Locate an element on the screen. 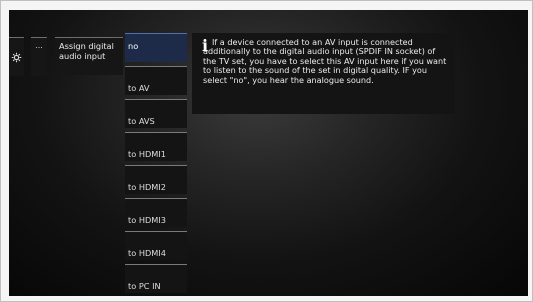 The width and height of the screenshot is (533, 302). option-label: to AV is located at coordinates (139, 88).